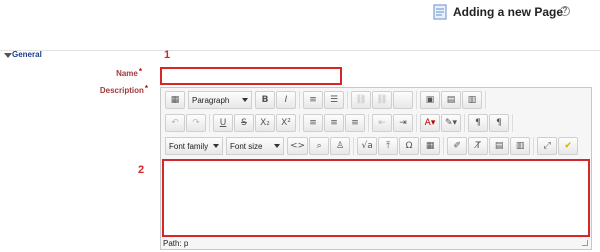  Describe the element at coordinates (175, 123) in the screenshot. I see `undo-icon: ↶` at that location.